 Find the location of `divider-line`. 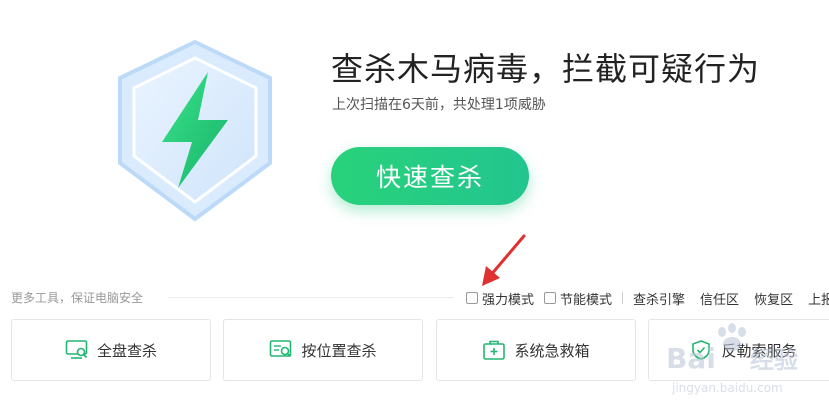

divider-line is located at coordinates (311, 297).